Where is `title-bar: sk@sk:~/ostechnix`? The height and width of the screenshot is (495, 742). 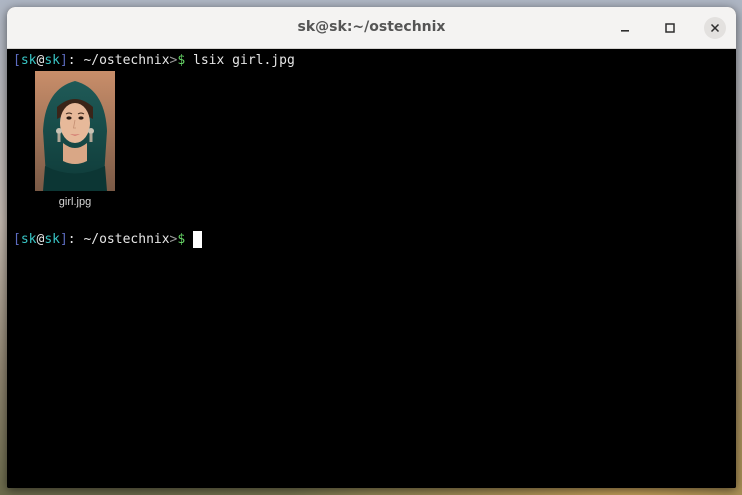 title-bar: sk@sk:~/ostechnix is located at coordinates (371, 28).